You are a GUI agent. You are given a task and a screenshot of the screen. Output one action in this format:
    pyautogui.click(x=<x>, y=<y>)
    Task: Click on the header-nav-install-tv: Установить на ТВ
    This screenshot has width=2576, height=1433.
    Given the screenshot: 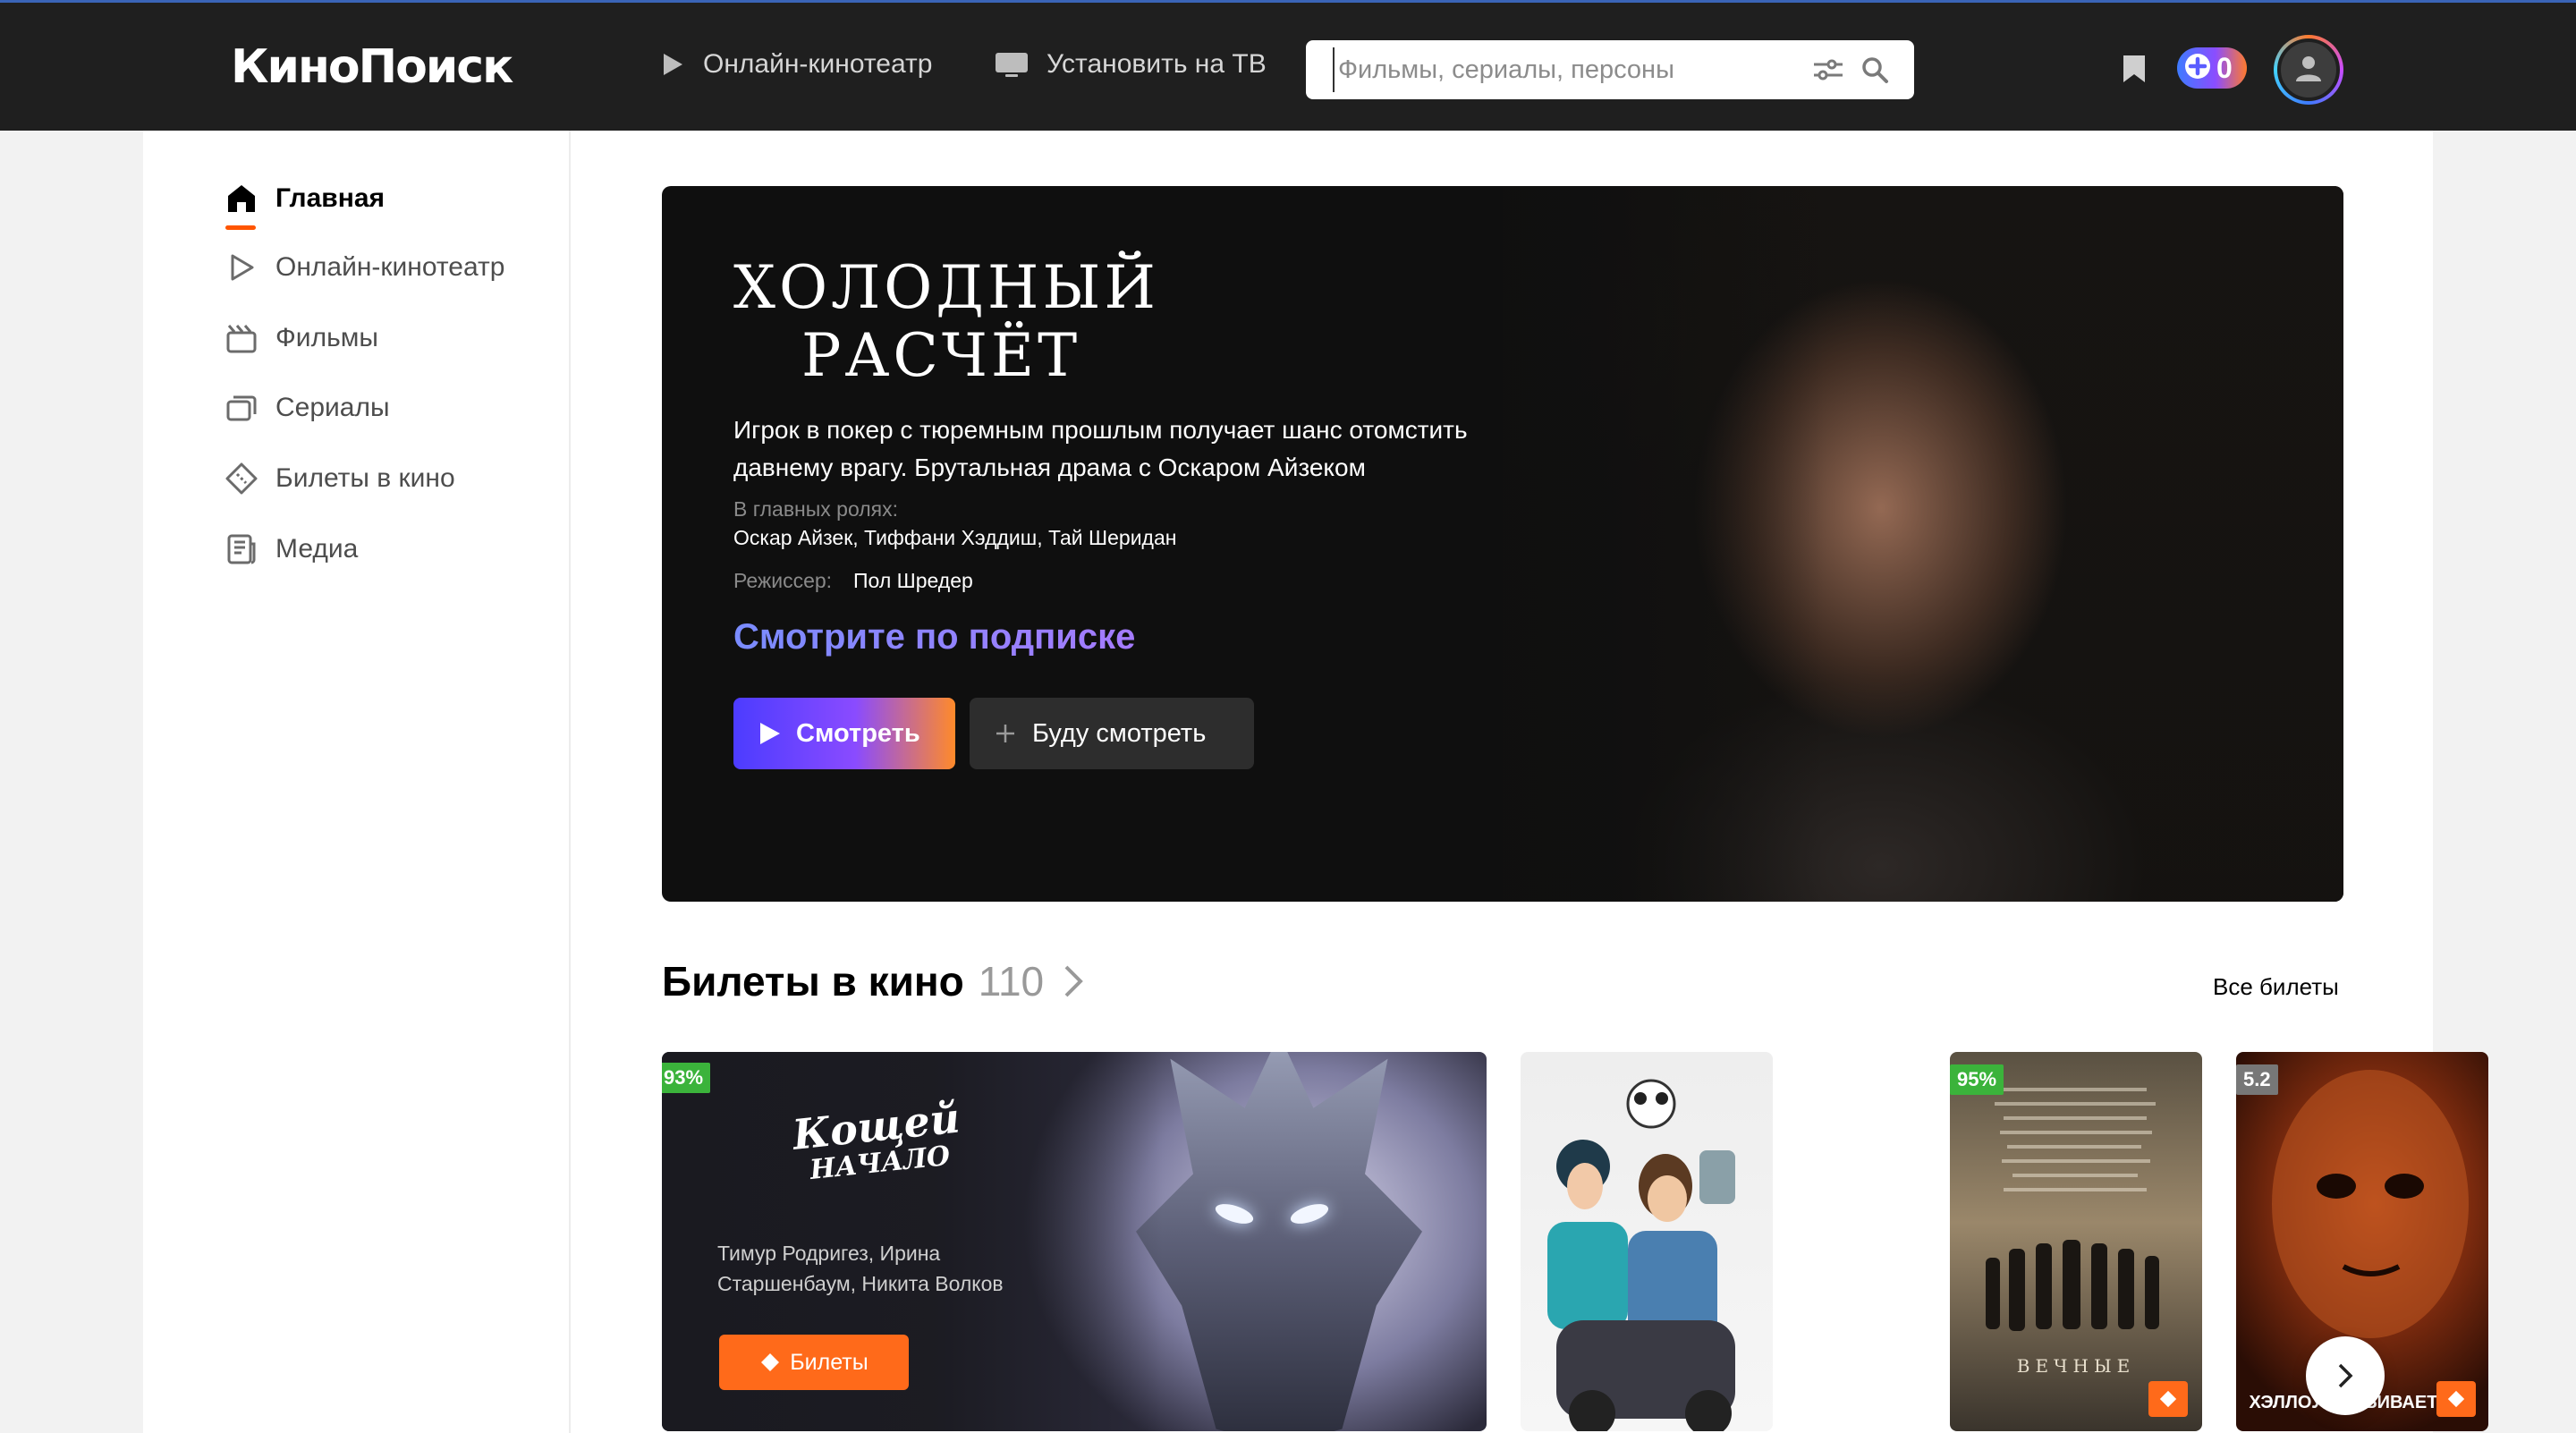 What is the action you would take?
    pyautogui.click(x=1131, y=64)
    